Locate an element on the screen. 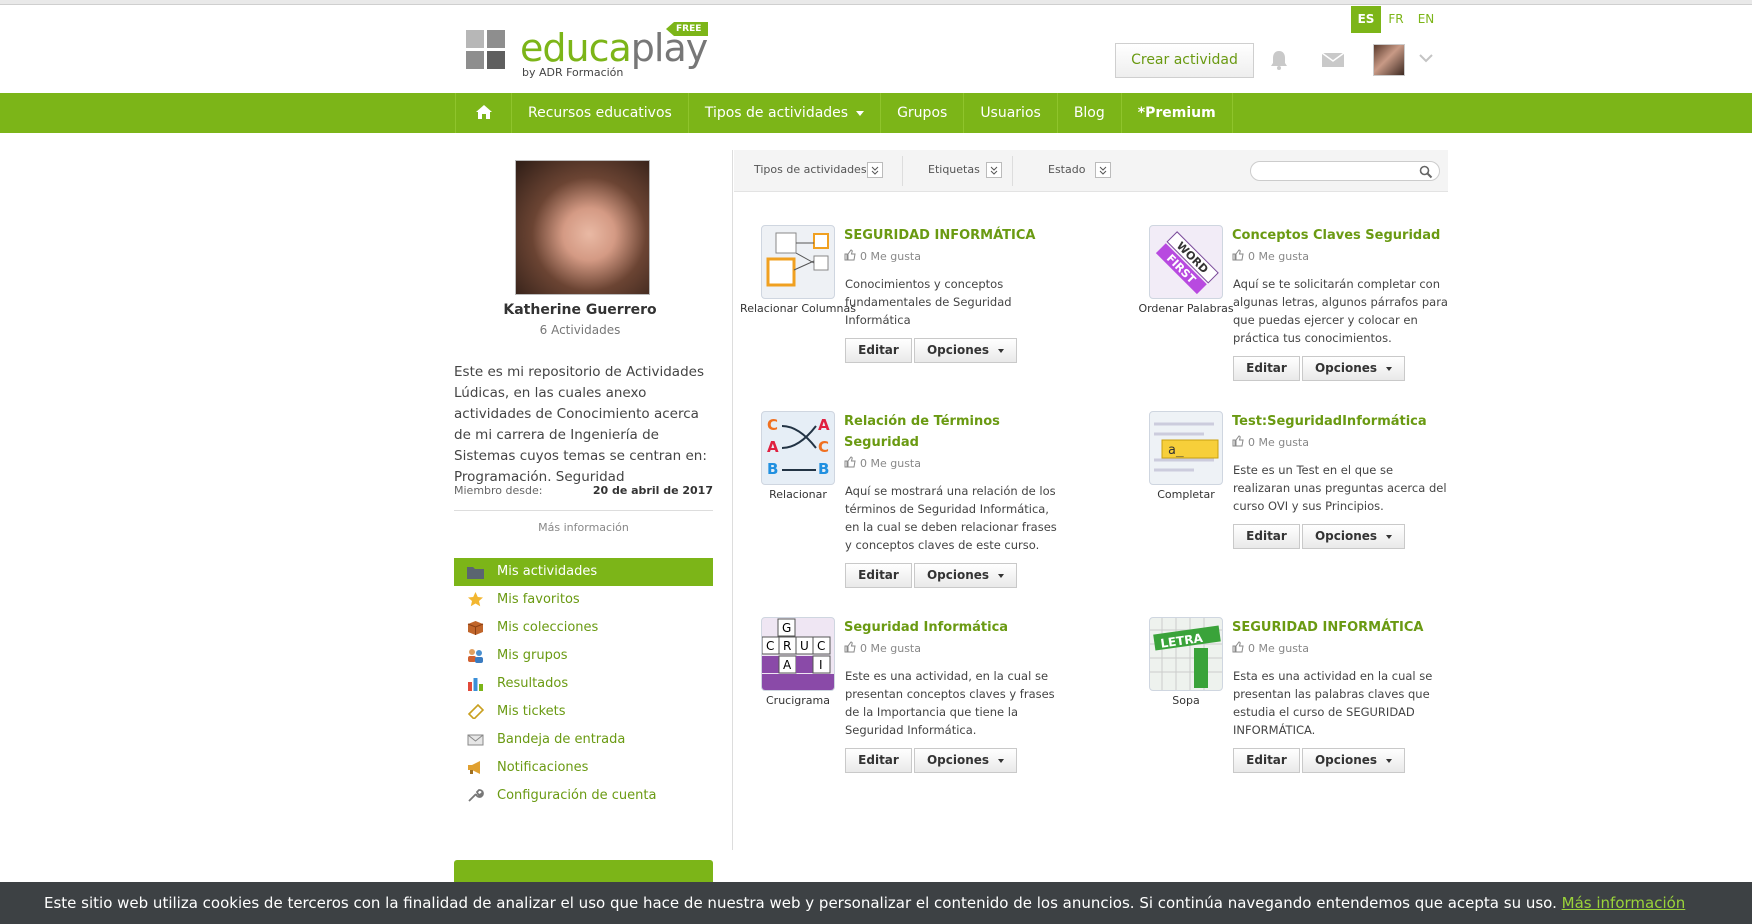 Image resolution: width=1752 pixels, height=924 pixels. member-since-label: Miembro desde: is located at coordinates (498, 490).